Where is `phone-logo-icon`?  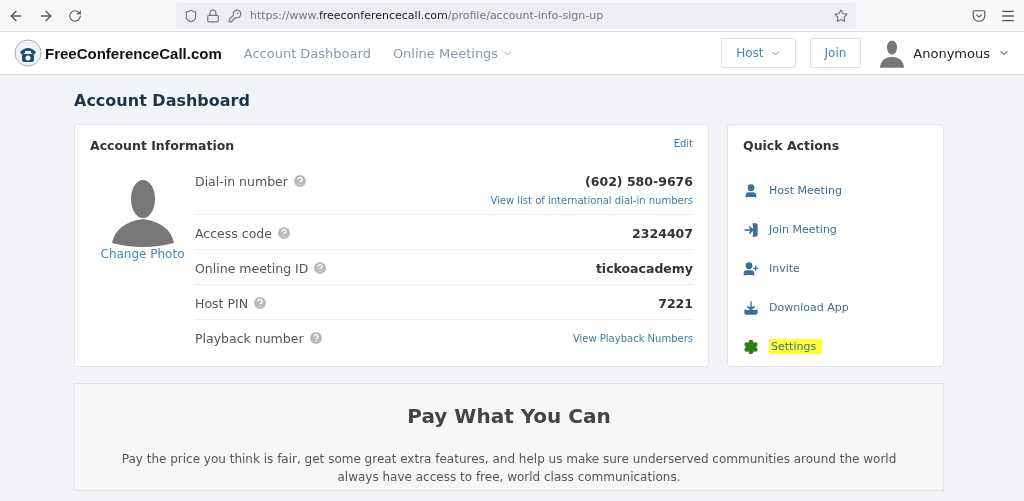 phone-logo-icon is located at coordinates (28, 53).